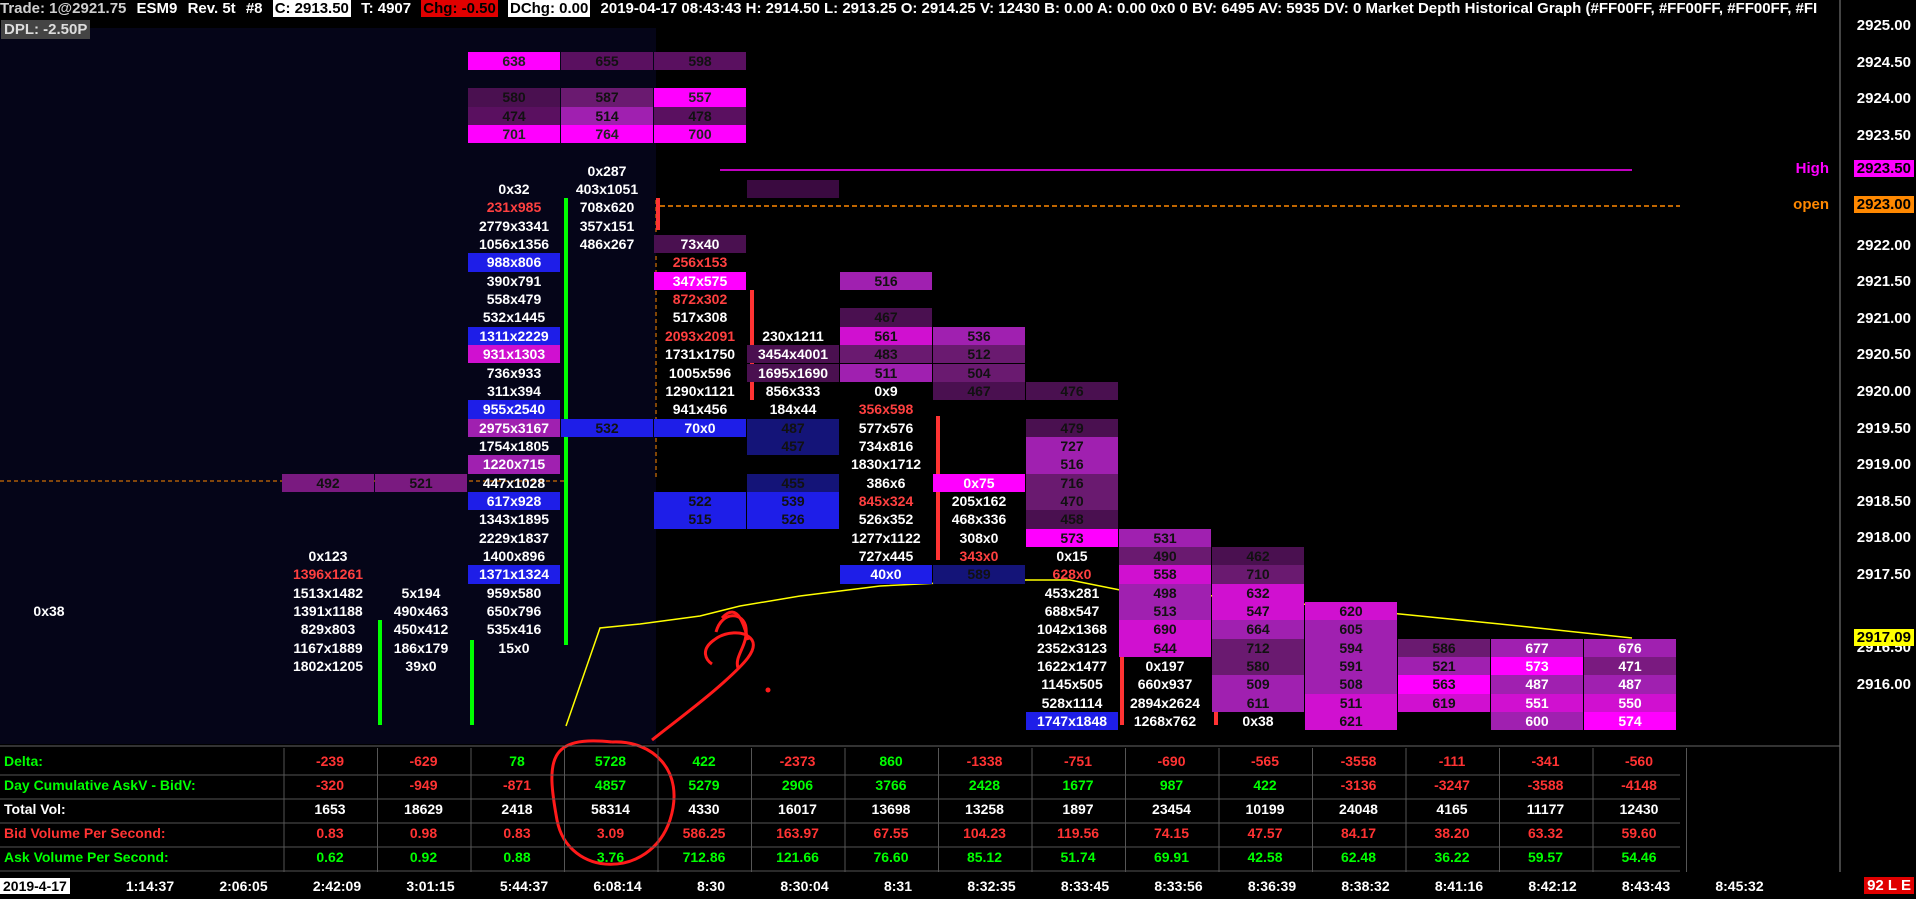 The height and width of the screenshot is (899, 1916). What do you see at coordinates (421, 629) in the screenshot?
I see `footprint-cell: 450x412` at bounding box center [421, 629].